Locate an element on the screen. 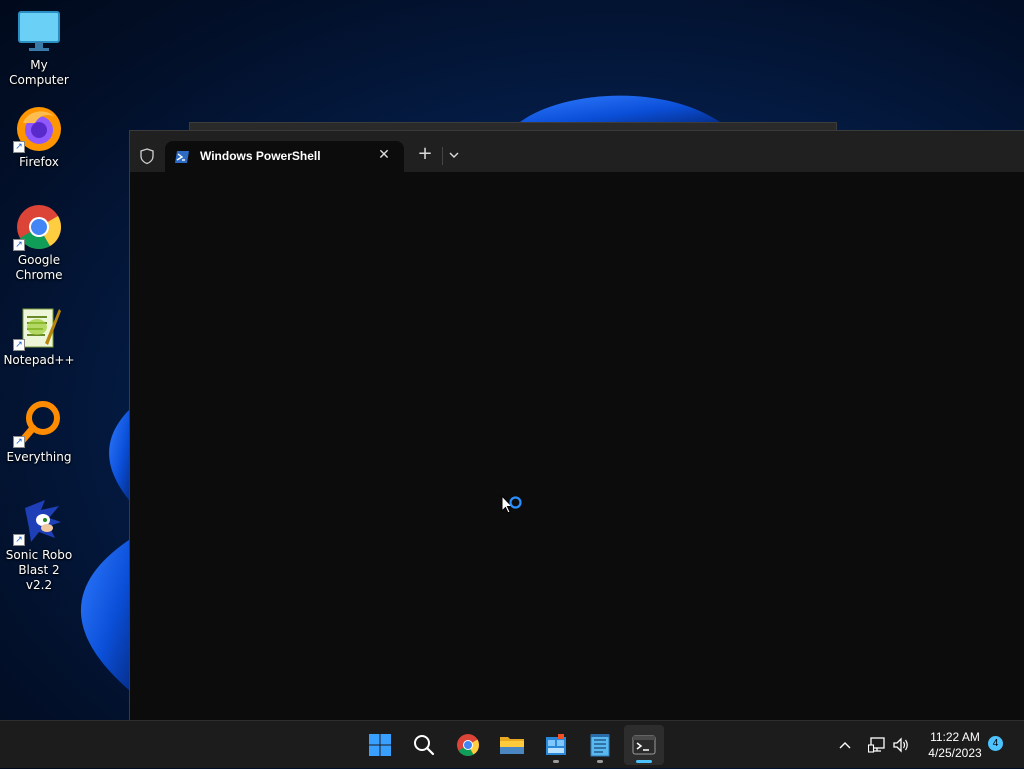  busy-cursor-icon is located at coordinates (514, 507).